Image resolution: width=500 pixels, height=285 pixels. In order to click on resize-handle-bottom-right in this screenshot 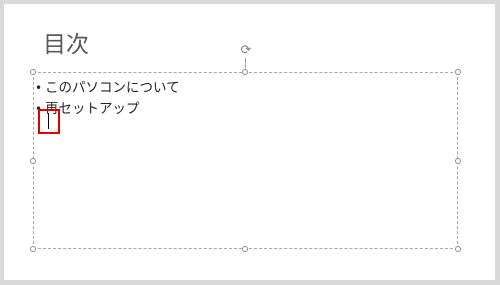, I will do `click(458, 249)`.